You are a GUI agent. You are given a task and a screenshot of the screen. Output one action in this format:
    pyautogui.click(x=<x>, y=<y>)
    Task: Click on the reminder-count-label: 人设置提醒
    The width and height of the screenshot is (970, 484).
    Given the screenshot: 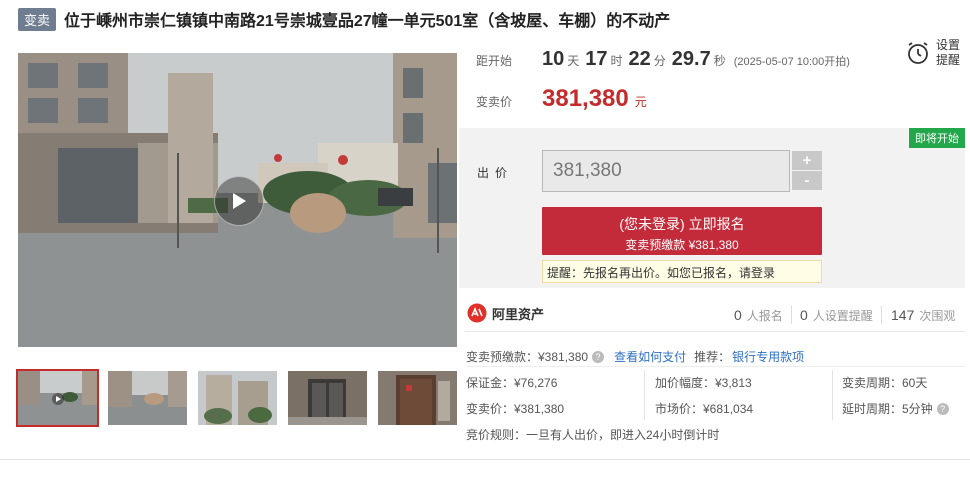 What is the action you would take?
    pyautogui.click(x=842, y=316)
    